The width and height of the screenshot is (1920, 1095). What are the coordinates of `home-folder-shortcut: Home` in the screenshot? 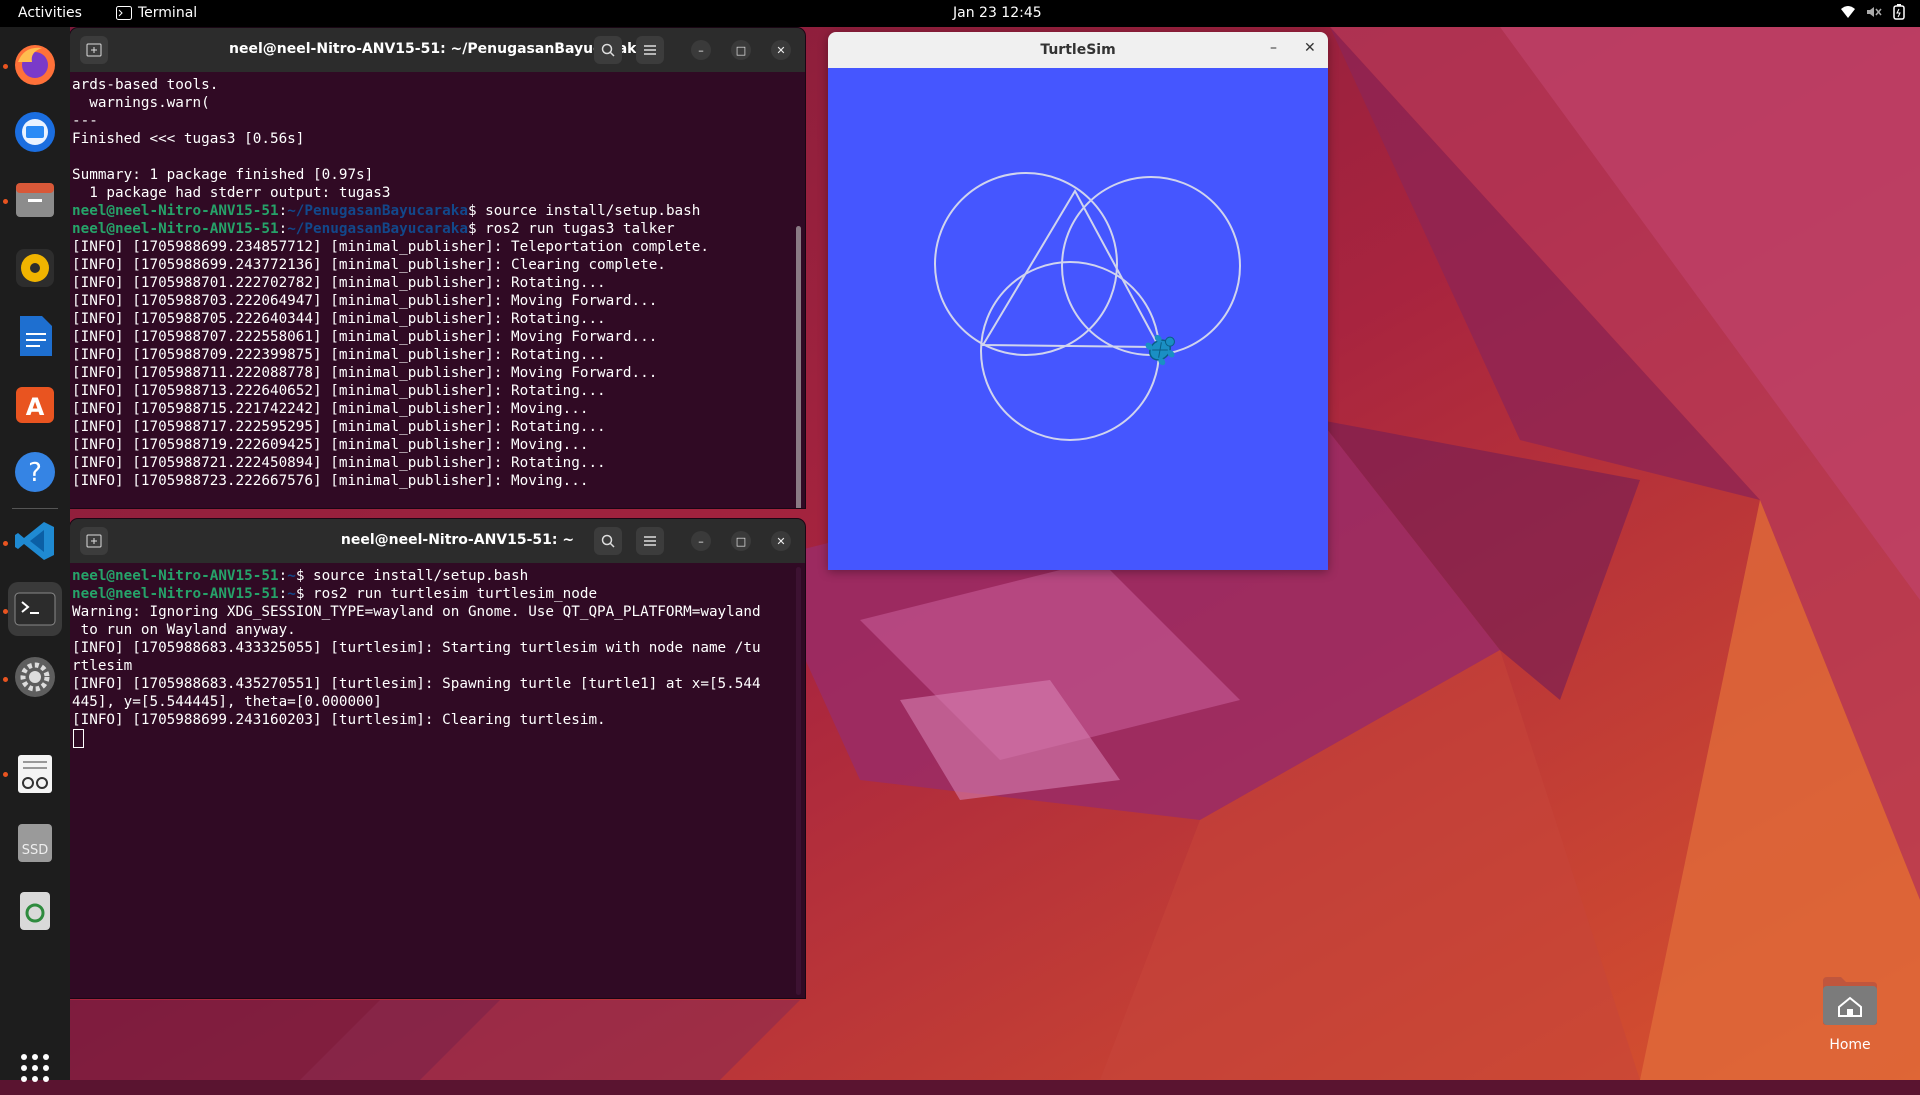 It's located at (1850, 1014).